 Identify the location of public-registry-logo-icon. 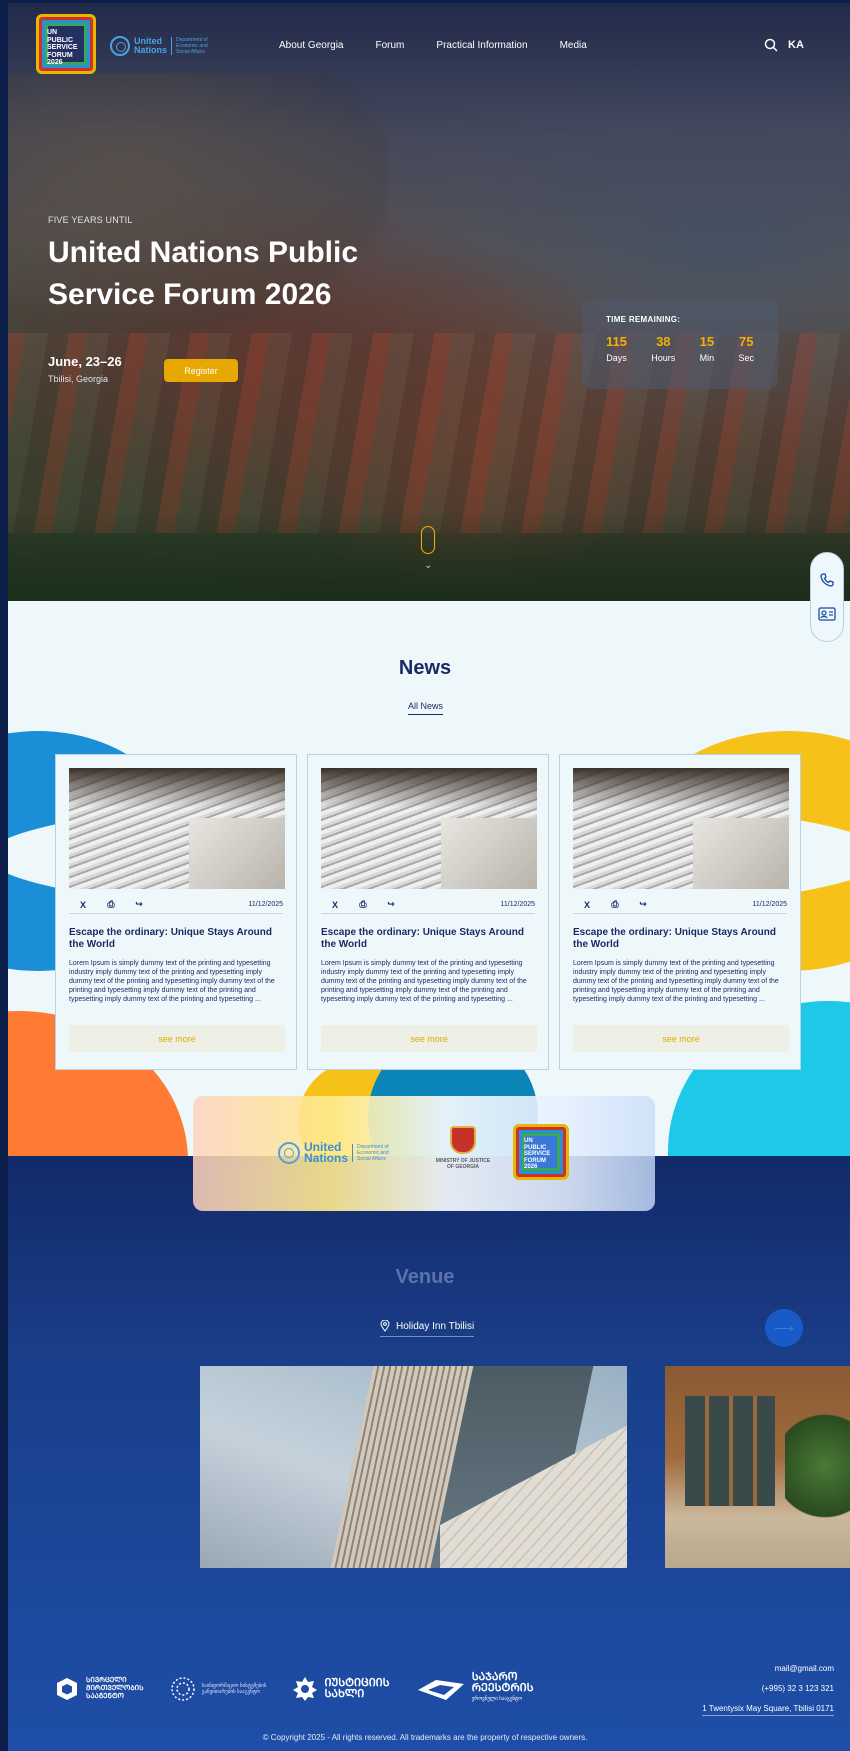
(440, 1689).